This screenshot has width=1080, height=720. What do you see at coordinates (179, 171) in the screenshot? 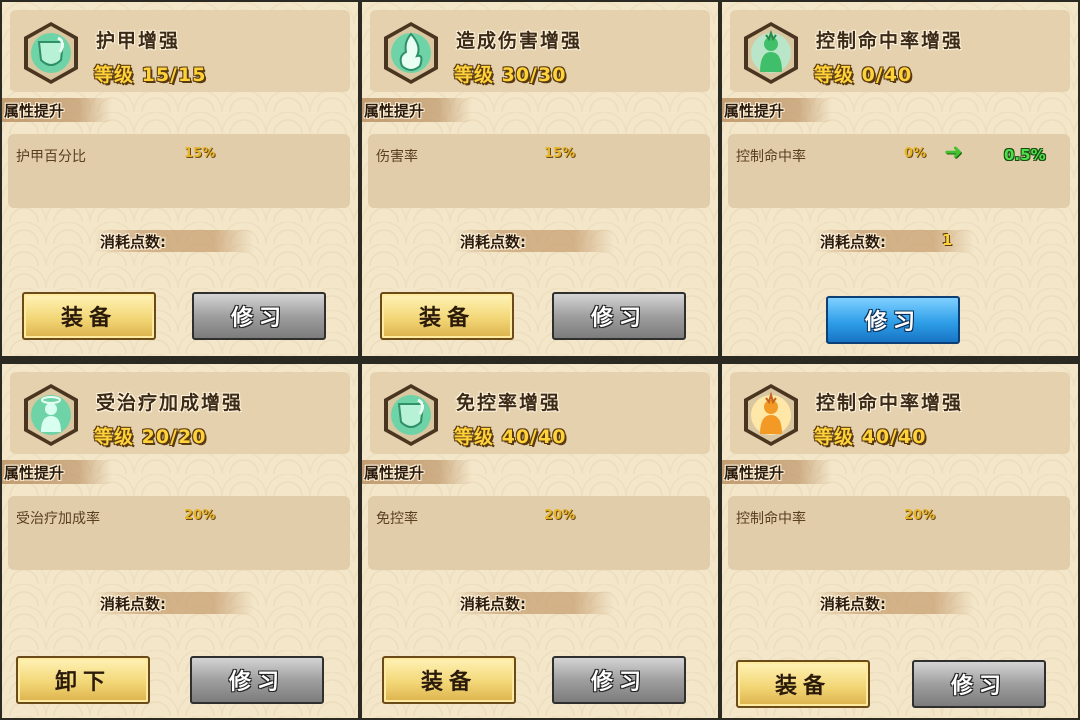
I see `attribute-box: 护甲百分比 15%` at bounding box center [179, 171].